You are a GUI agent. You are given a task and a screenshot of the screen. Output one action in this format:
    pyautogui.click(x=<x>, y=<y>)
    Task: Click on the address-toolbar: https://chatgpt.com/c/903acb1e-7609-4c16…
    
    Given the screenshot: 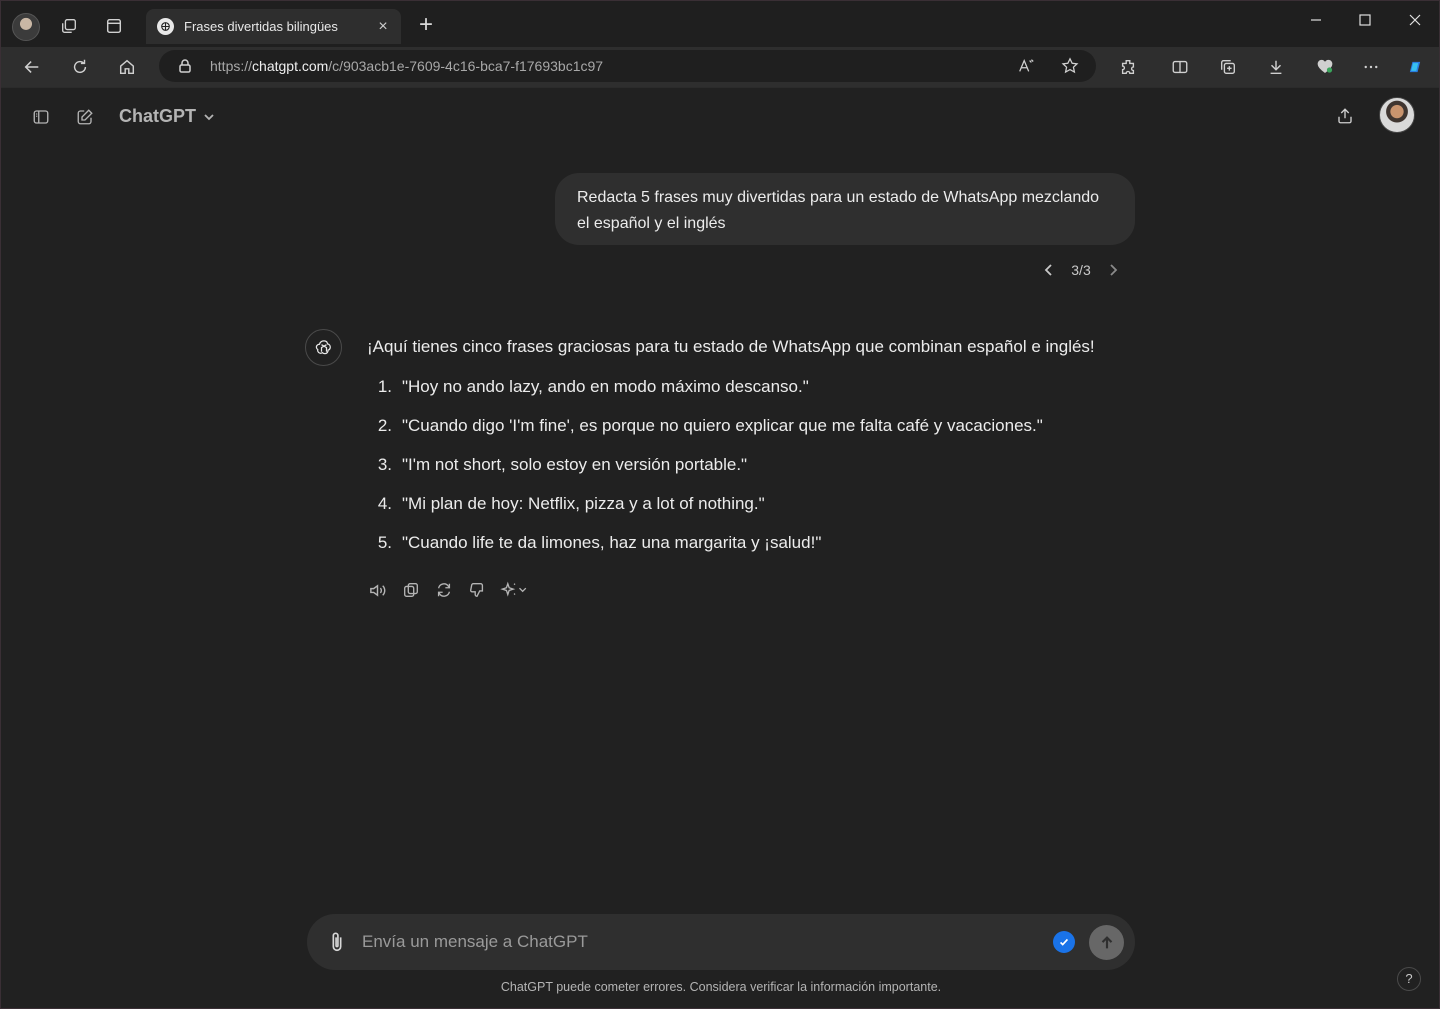 What is the action you would take?
    pyautogui.click(x=720, y=67)
    